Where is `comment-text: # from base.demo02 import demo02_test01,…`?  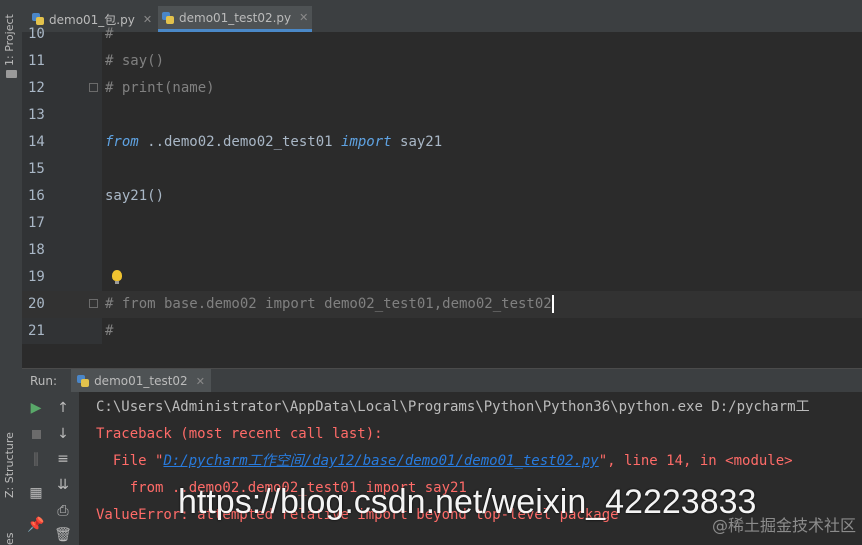 comment-text: # from base.demo02 import demo02_test01,… is located at coordinates (328, 304).